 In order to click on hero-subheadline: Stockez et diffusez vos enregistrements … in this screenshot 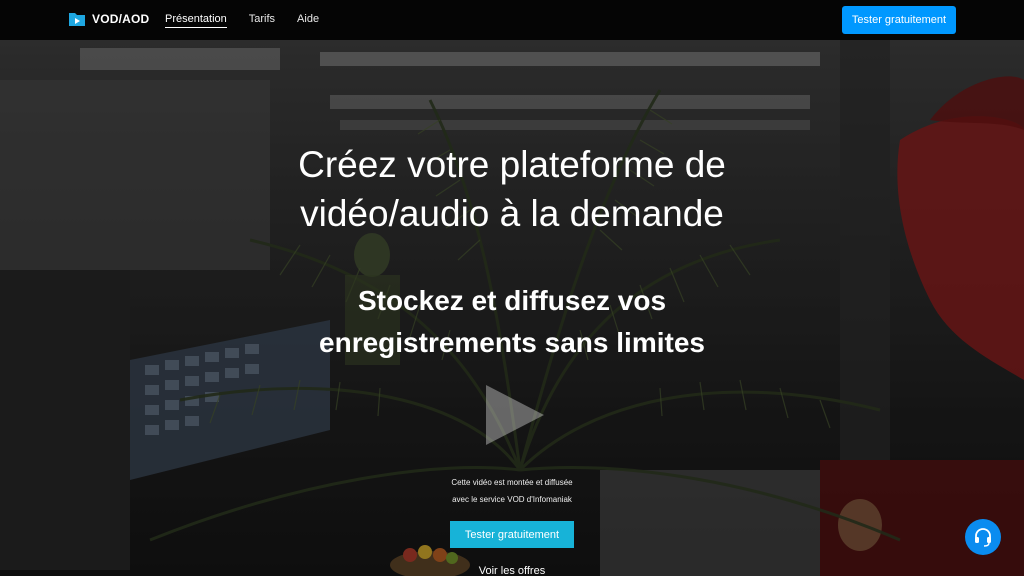, I will do `click(512, 322)`.